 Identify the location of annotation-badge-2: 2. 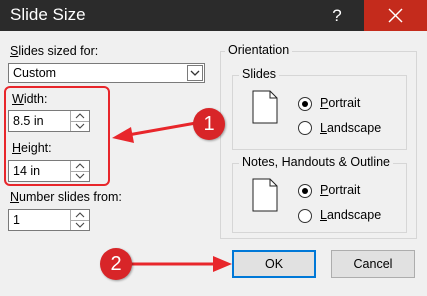
(116, 264).